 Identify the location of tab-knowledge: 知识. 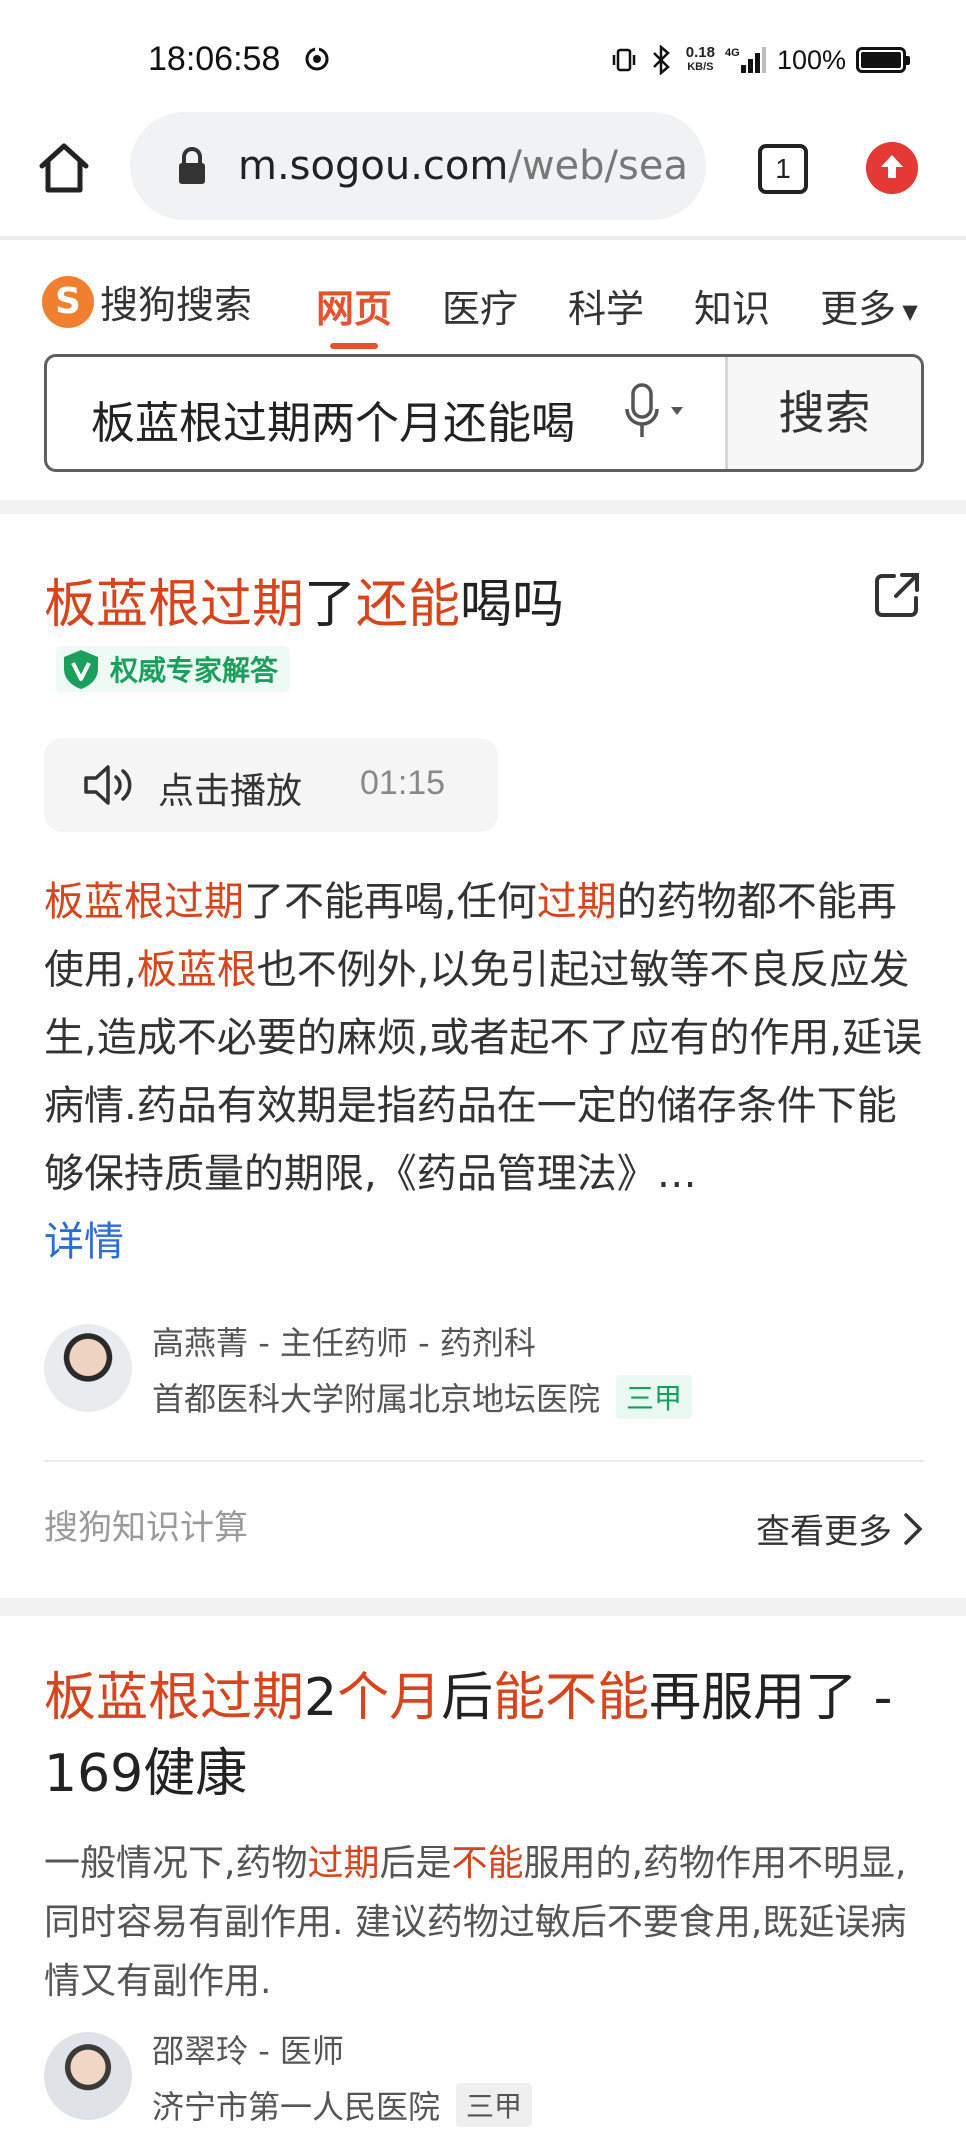
(732, 305).